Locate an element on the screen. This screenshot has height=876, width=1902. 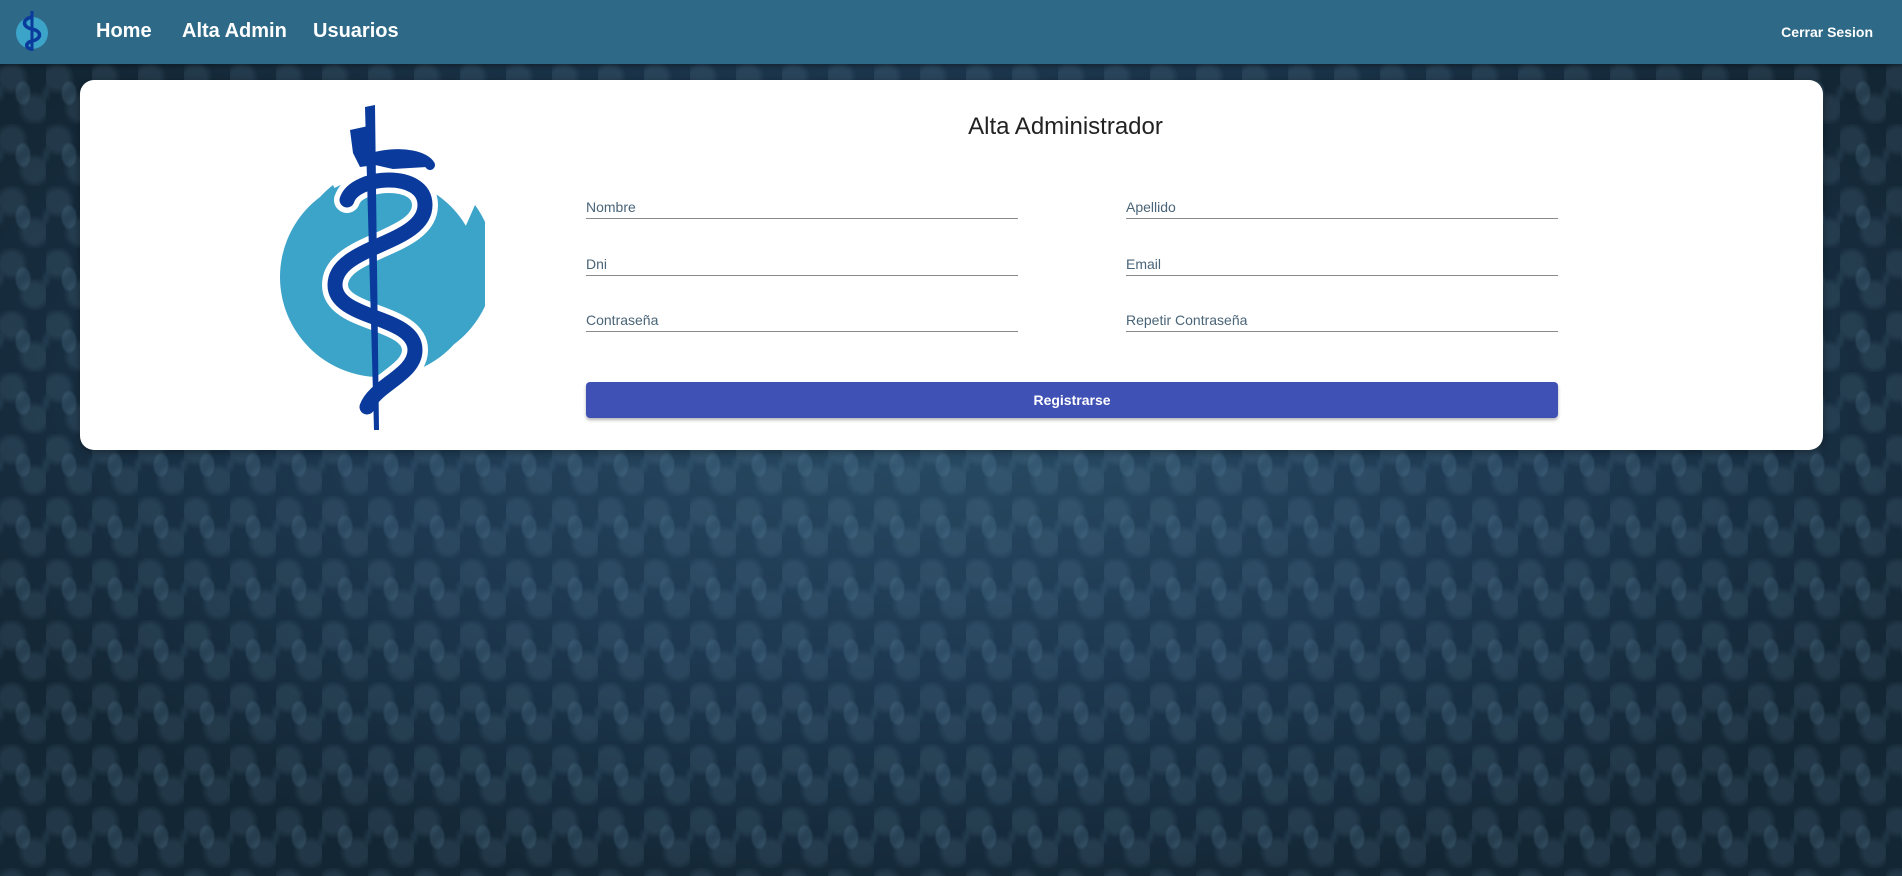
top-navbar: Home Alta Admin Usuarios Cerrar Sesion is located at coordinates (951, 32).